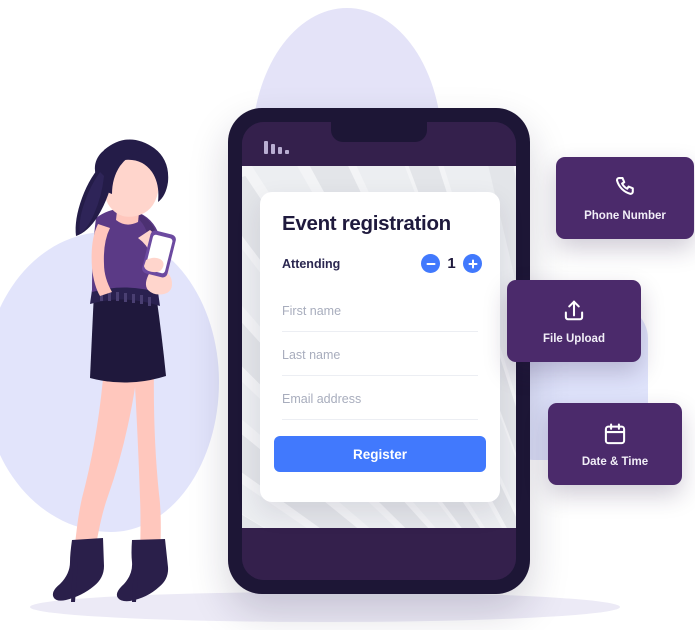  I want to click on feature-card-date-time: Date & Time, so click(615, 444).